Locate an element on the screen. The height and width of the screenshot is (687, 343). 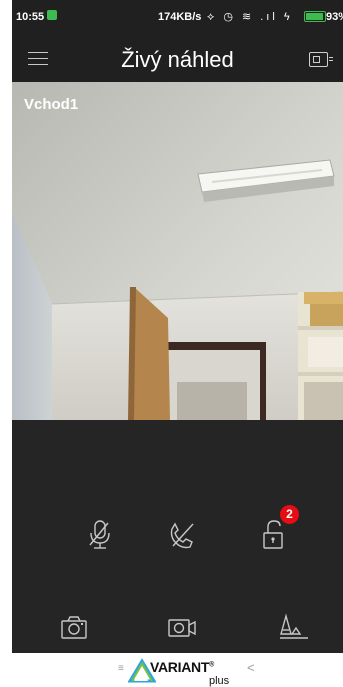
status-bar: 10:55 174KB/s ⟡ ◷ ≋ .ıl ϟ 93% is located at coordinates (177, 18).